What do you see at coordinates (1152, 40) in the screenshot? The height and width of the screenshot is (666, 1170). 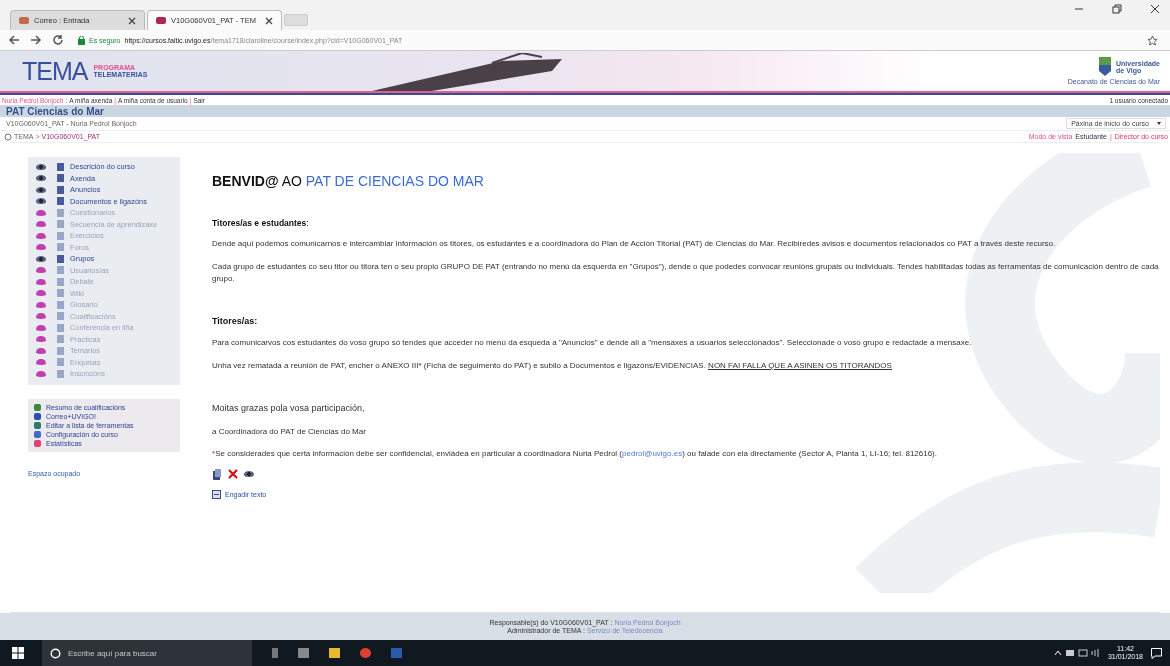 I see `star-icon` at bounding box center [1152, 40].